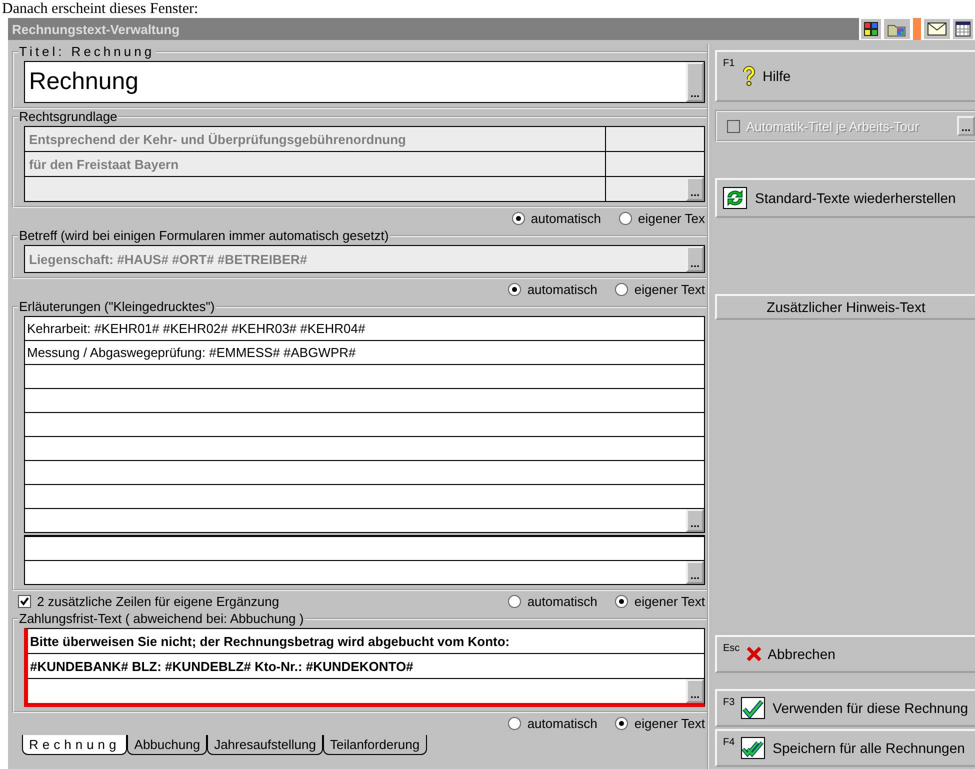 The image size is (975, 769). What do you see at coordinates (845, 307) in the screenshot?
I see `hint-text-button: Zusätzlicher Hinweis-Text` at bounding box center [845, 307].